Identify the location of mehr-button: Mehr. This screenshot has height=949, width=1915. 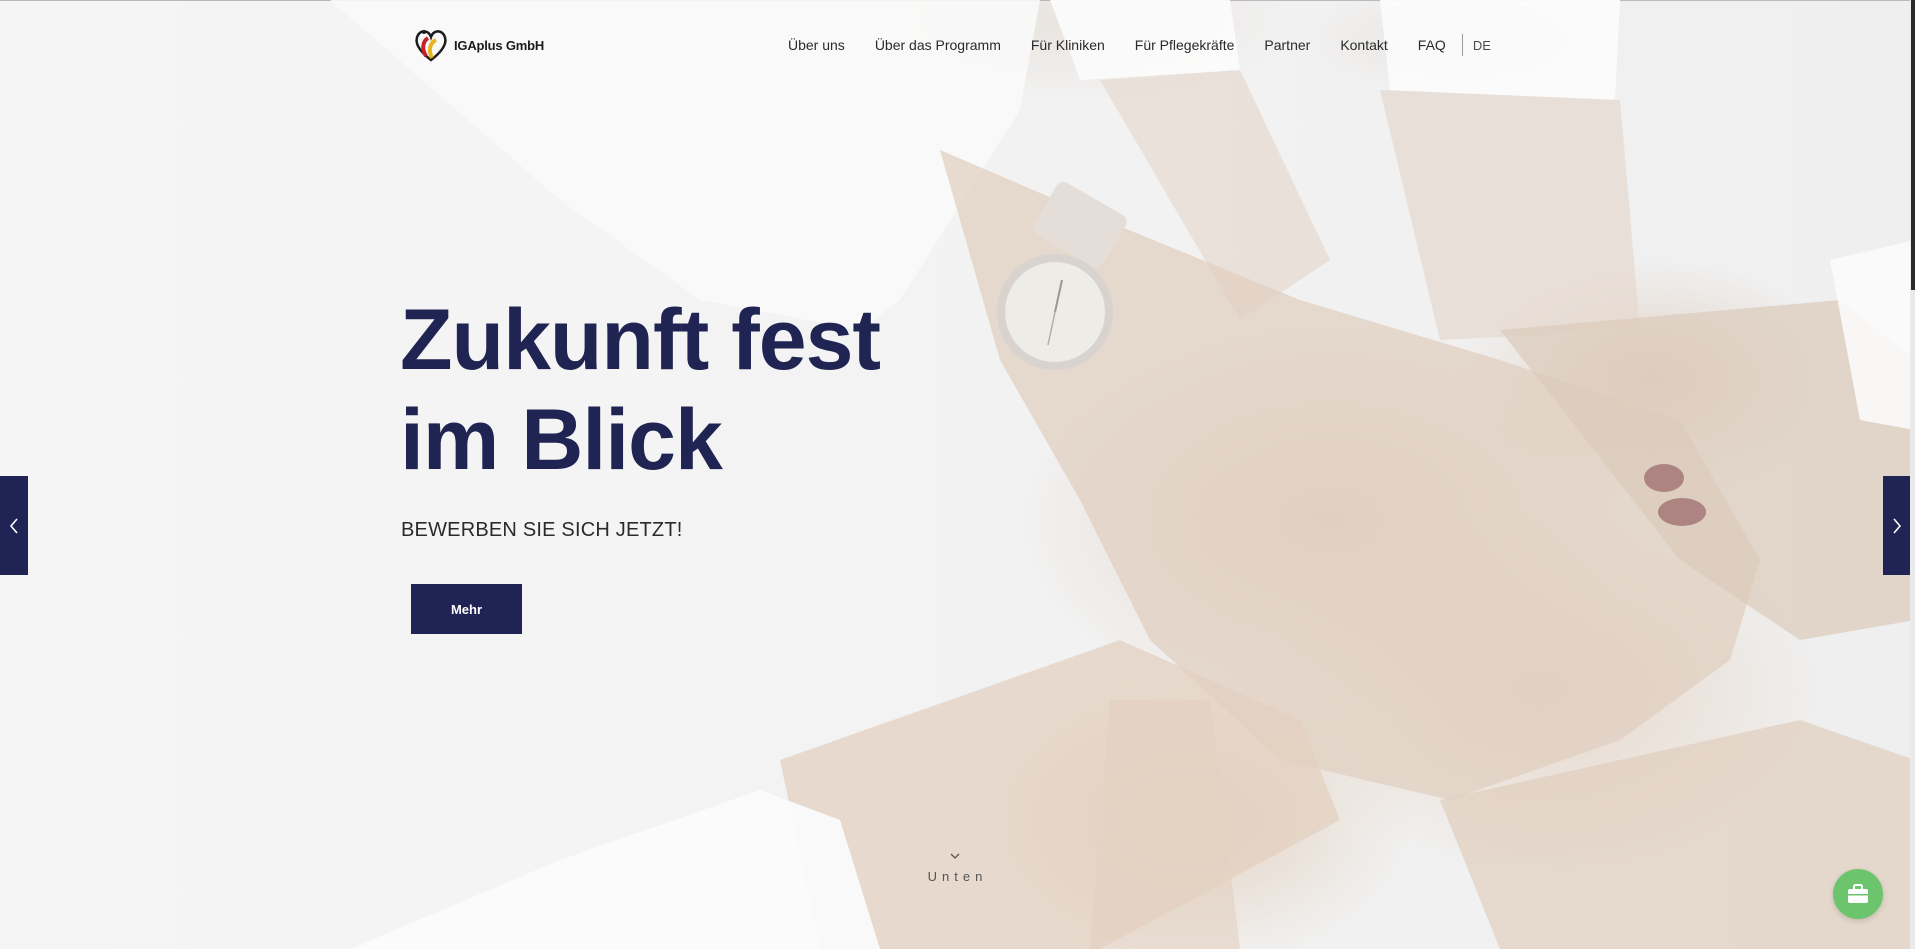
(466, 609).